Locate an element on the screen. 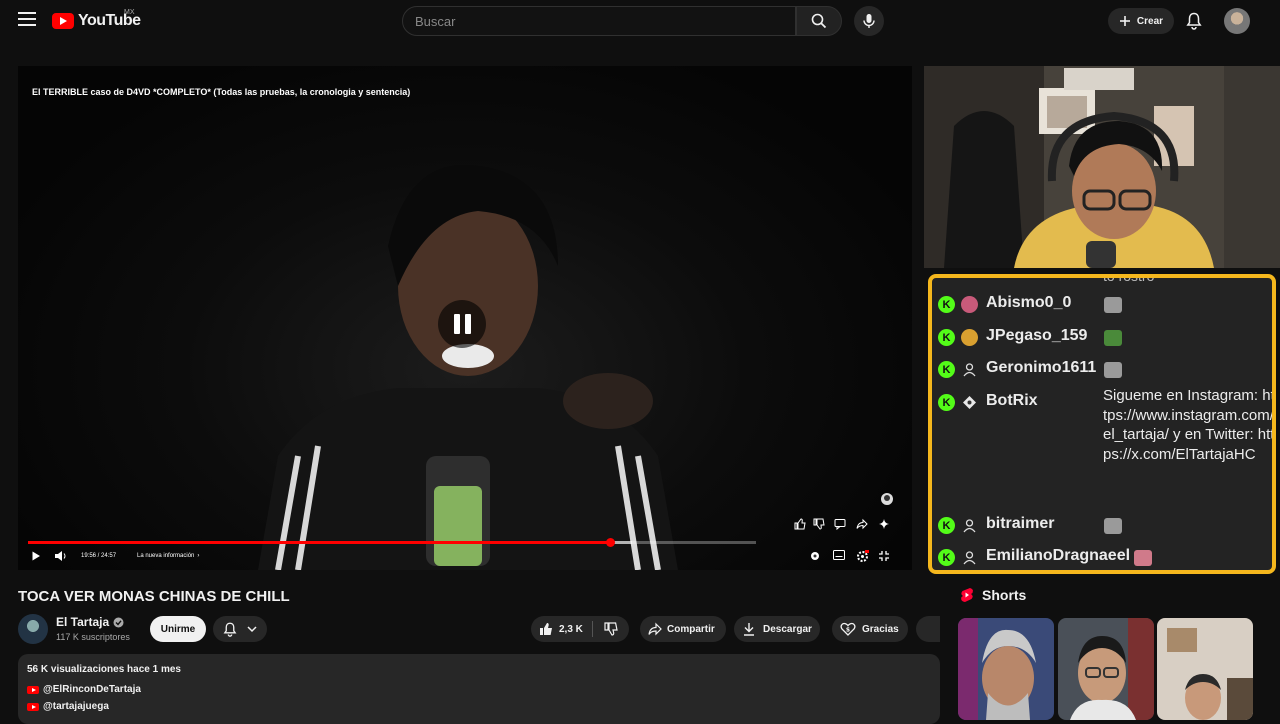 The width and height of the screenshot is (1280, 724). chat-clipped-text: to rostro is located at coordinates (1129, 279).